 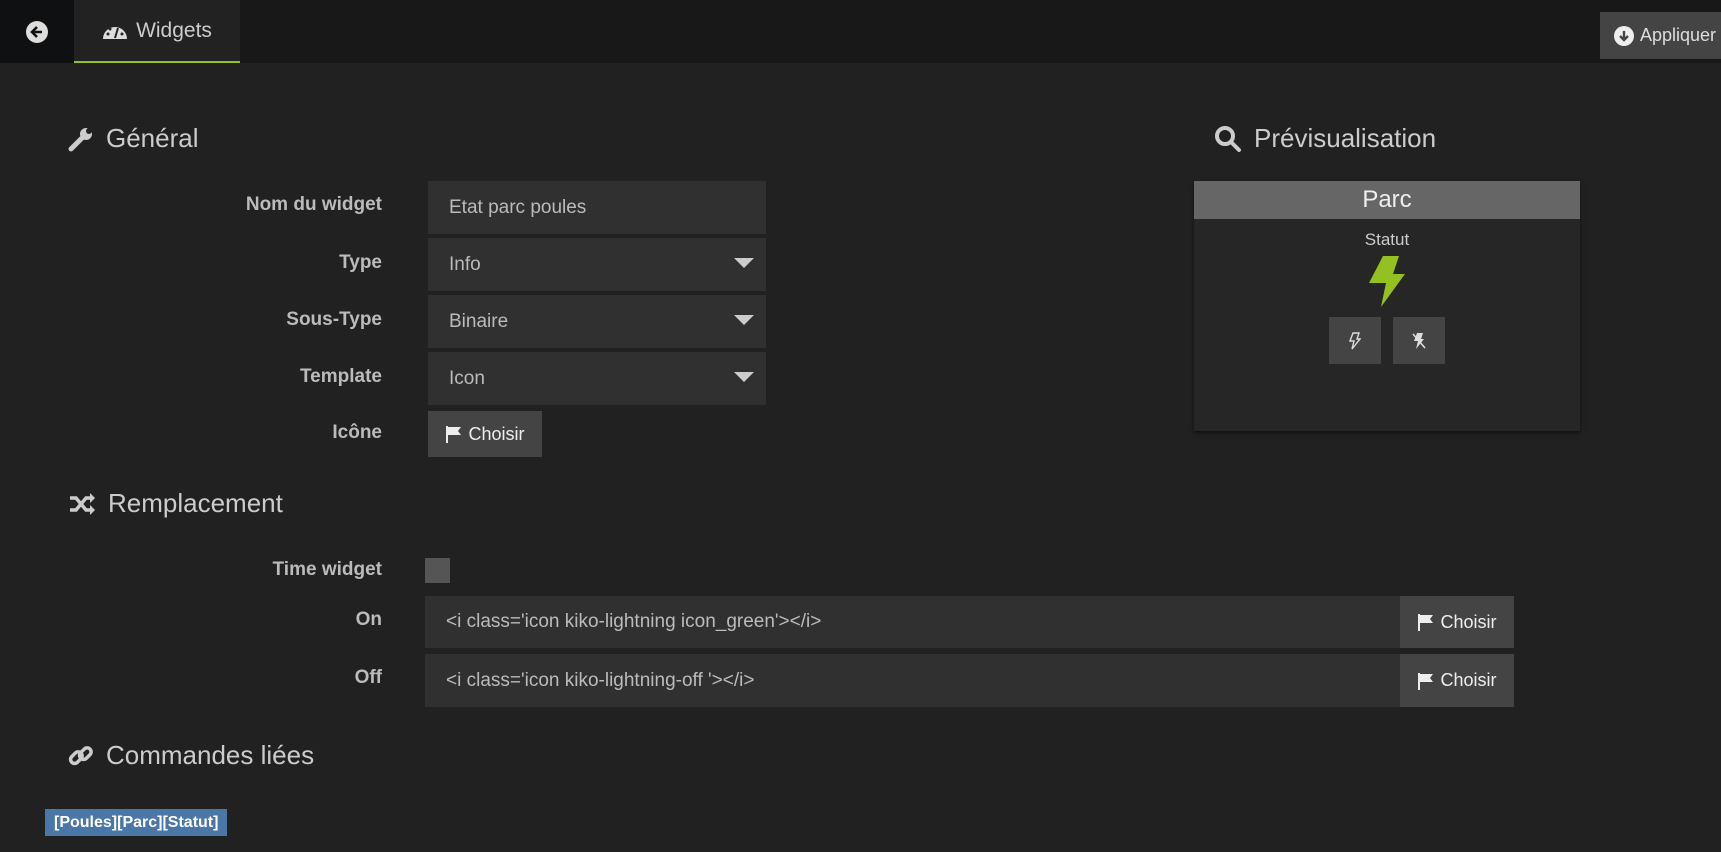 I want to click on arrow-left-circle-icon, so click(x=37, y=31).